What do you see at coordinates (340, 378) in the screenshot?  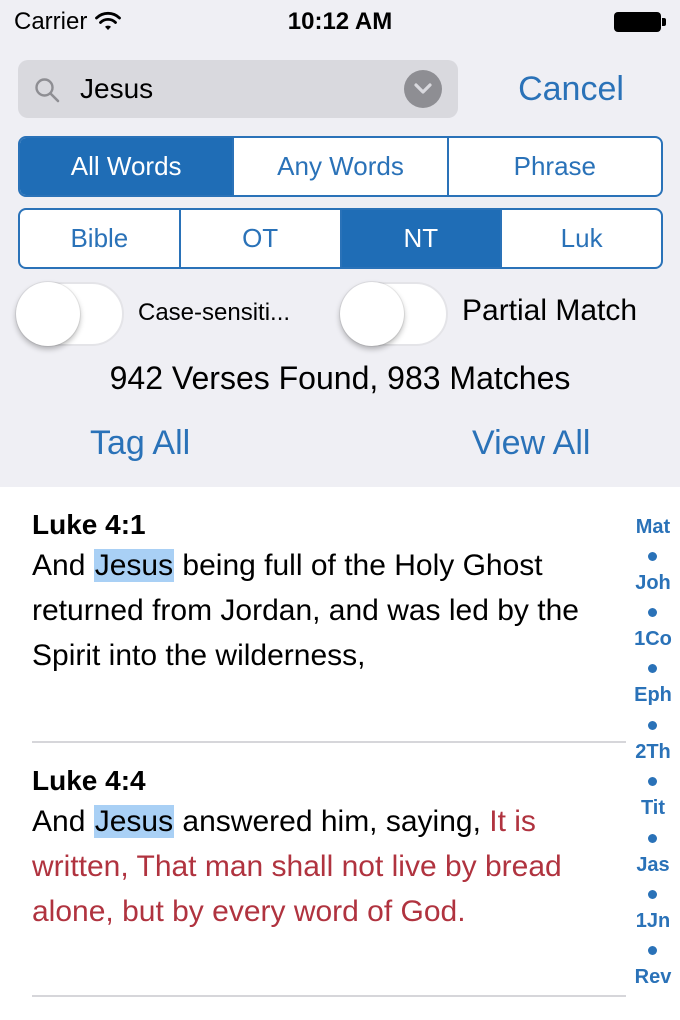 I see `results-summary: 942 Verses Found, 983 Matches` at bounding box center [340, 378].